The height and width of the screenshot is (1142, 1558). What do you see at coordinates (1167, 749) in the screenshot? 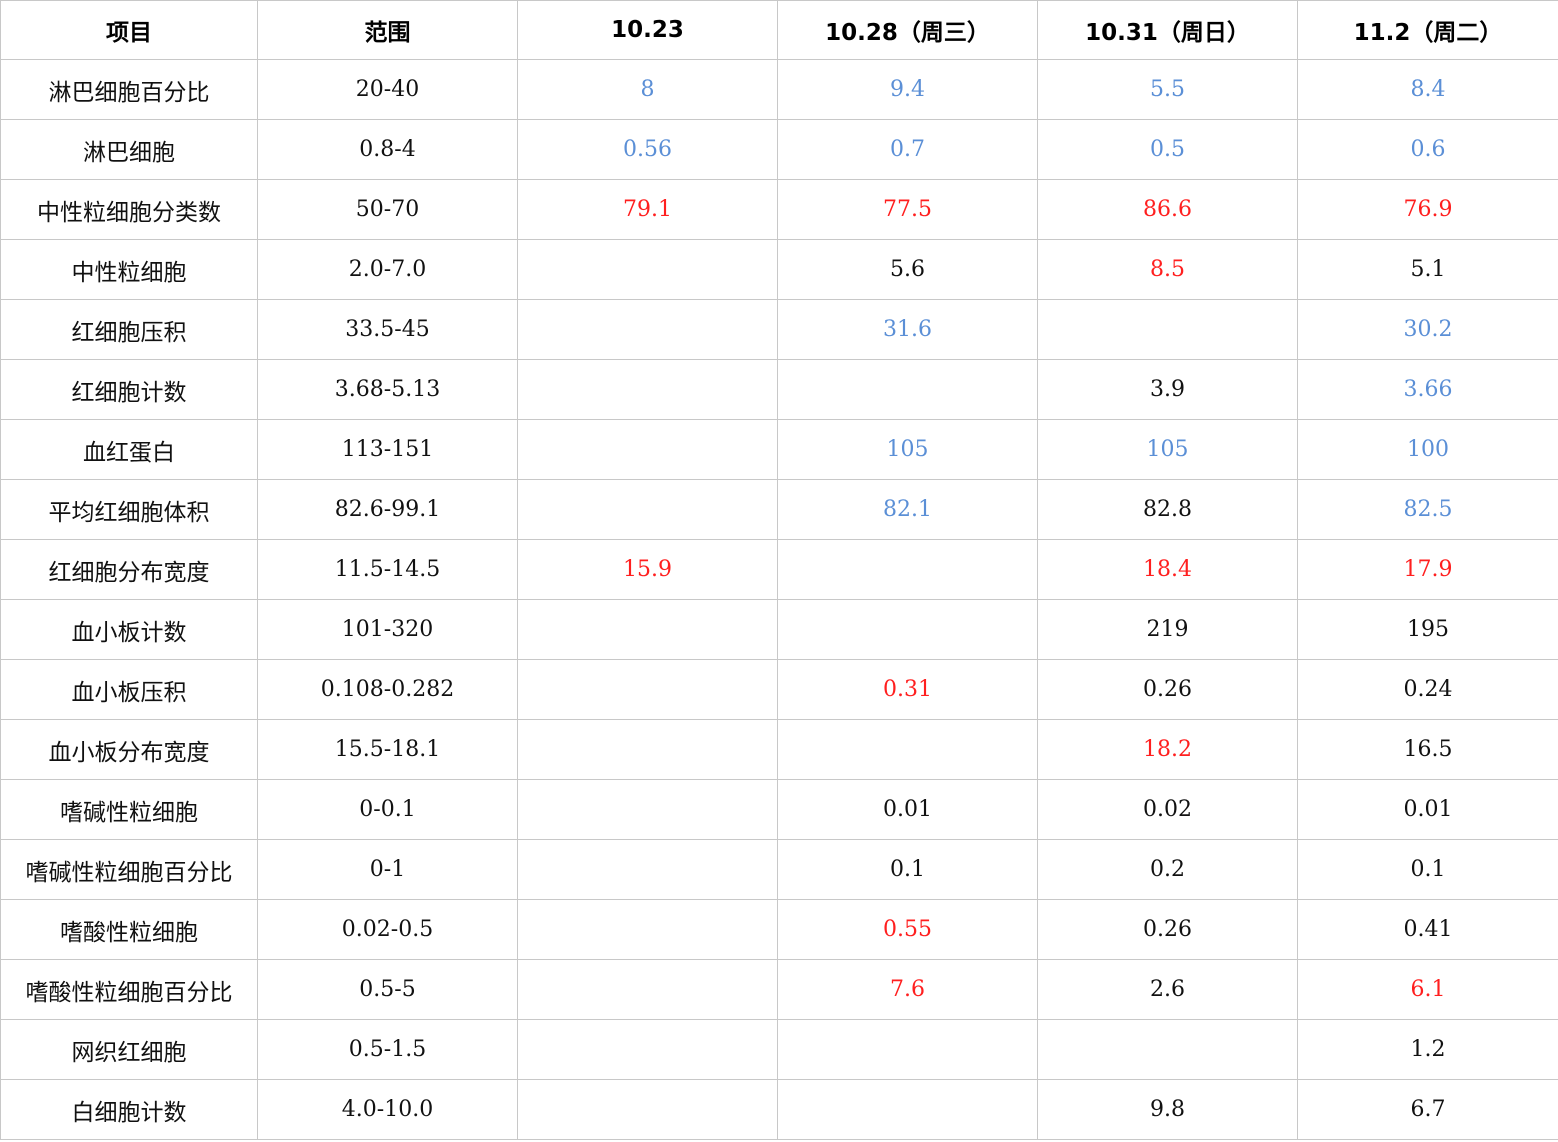
I see `result-cell: 18.2` at bounding box center [1167, 749].